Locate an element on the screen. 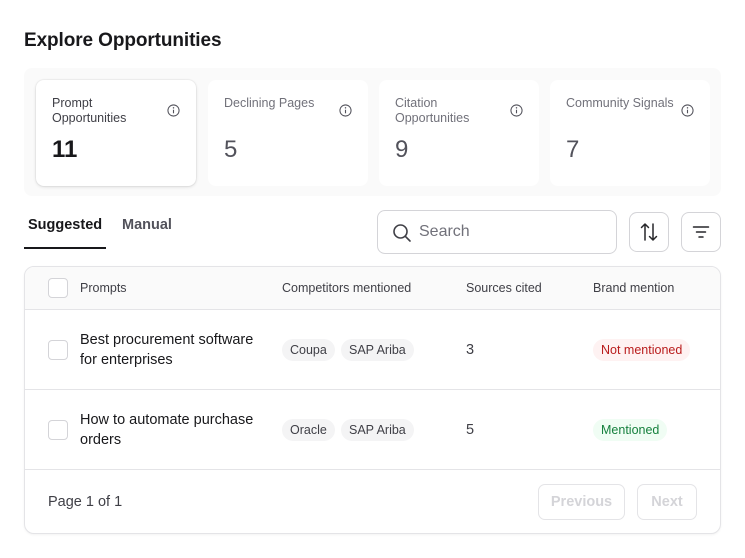  sources-cited-value: 3 is located at coordinates (470, 350).